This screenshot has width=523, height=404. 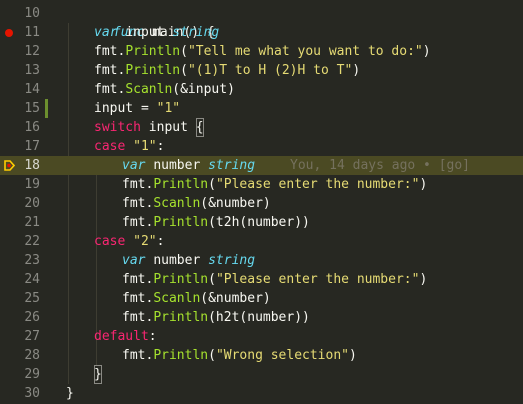 I want to click on code-text: input = "1", so click(x=137, y=108).